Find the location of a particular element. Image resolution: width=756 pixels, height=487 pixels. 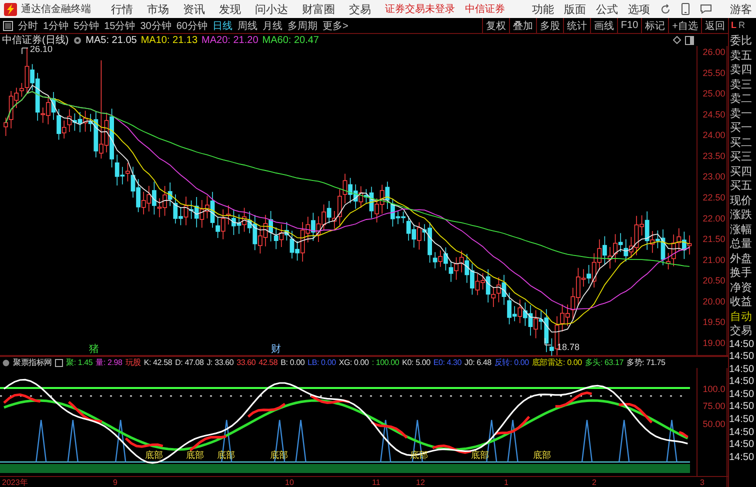

event-marker: 财 is located at coordinates (276, 349).